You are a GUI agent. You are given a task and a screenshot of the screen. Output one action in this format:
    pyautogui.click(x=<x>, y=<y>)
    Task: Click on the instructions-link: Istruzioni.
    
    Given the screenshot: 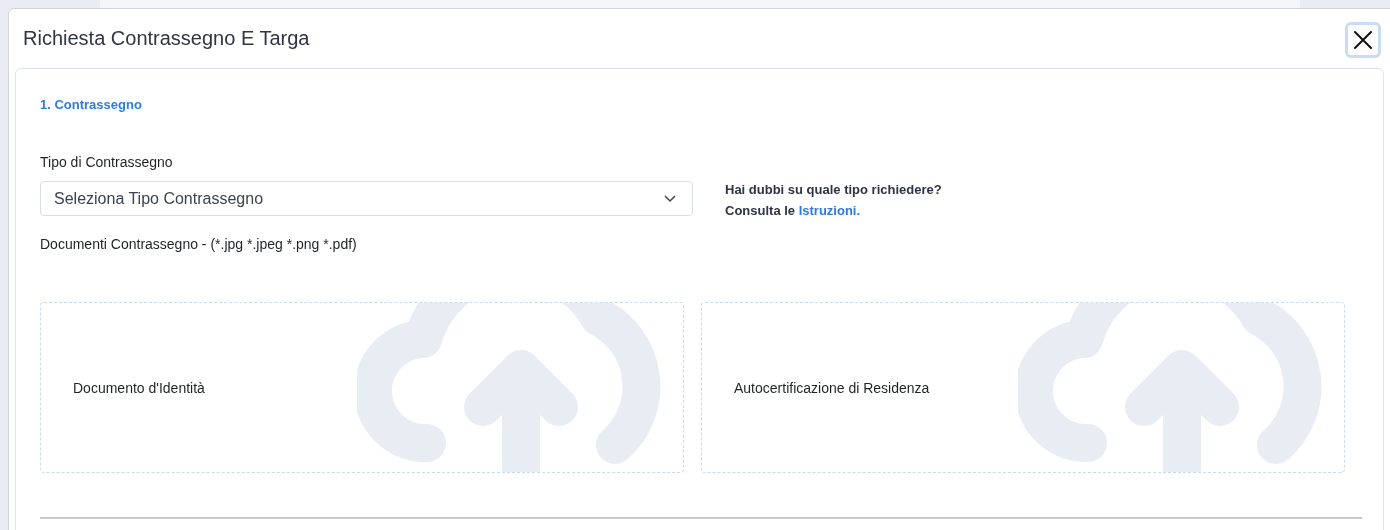 What is the action you would take?
    pyautogui.click(x=829, y=210)
    